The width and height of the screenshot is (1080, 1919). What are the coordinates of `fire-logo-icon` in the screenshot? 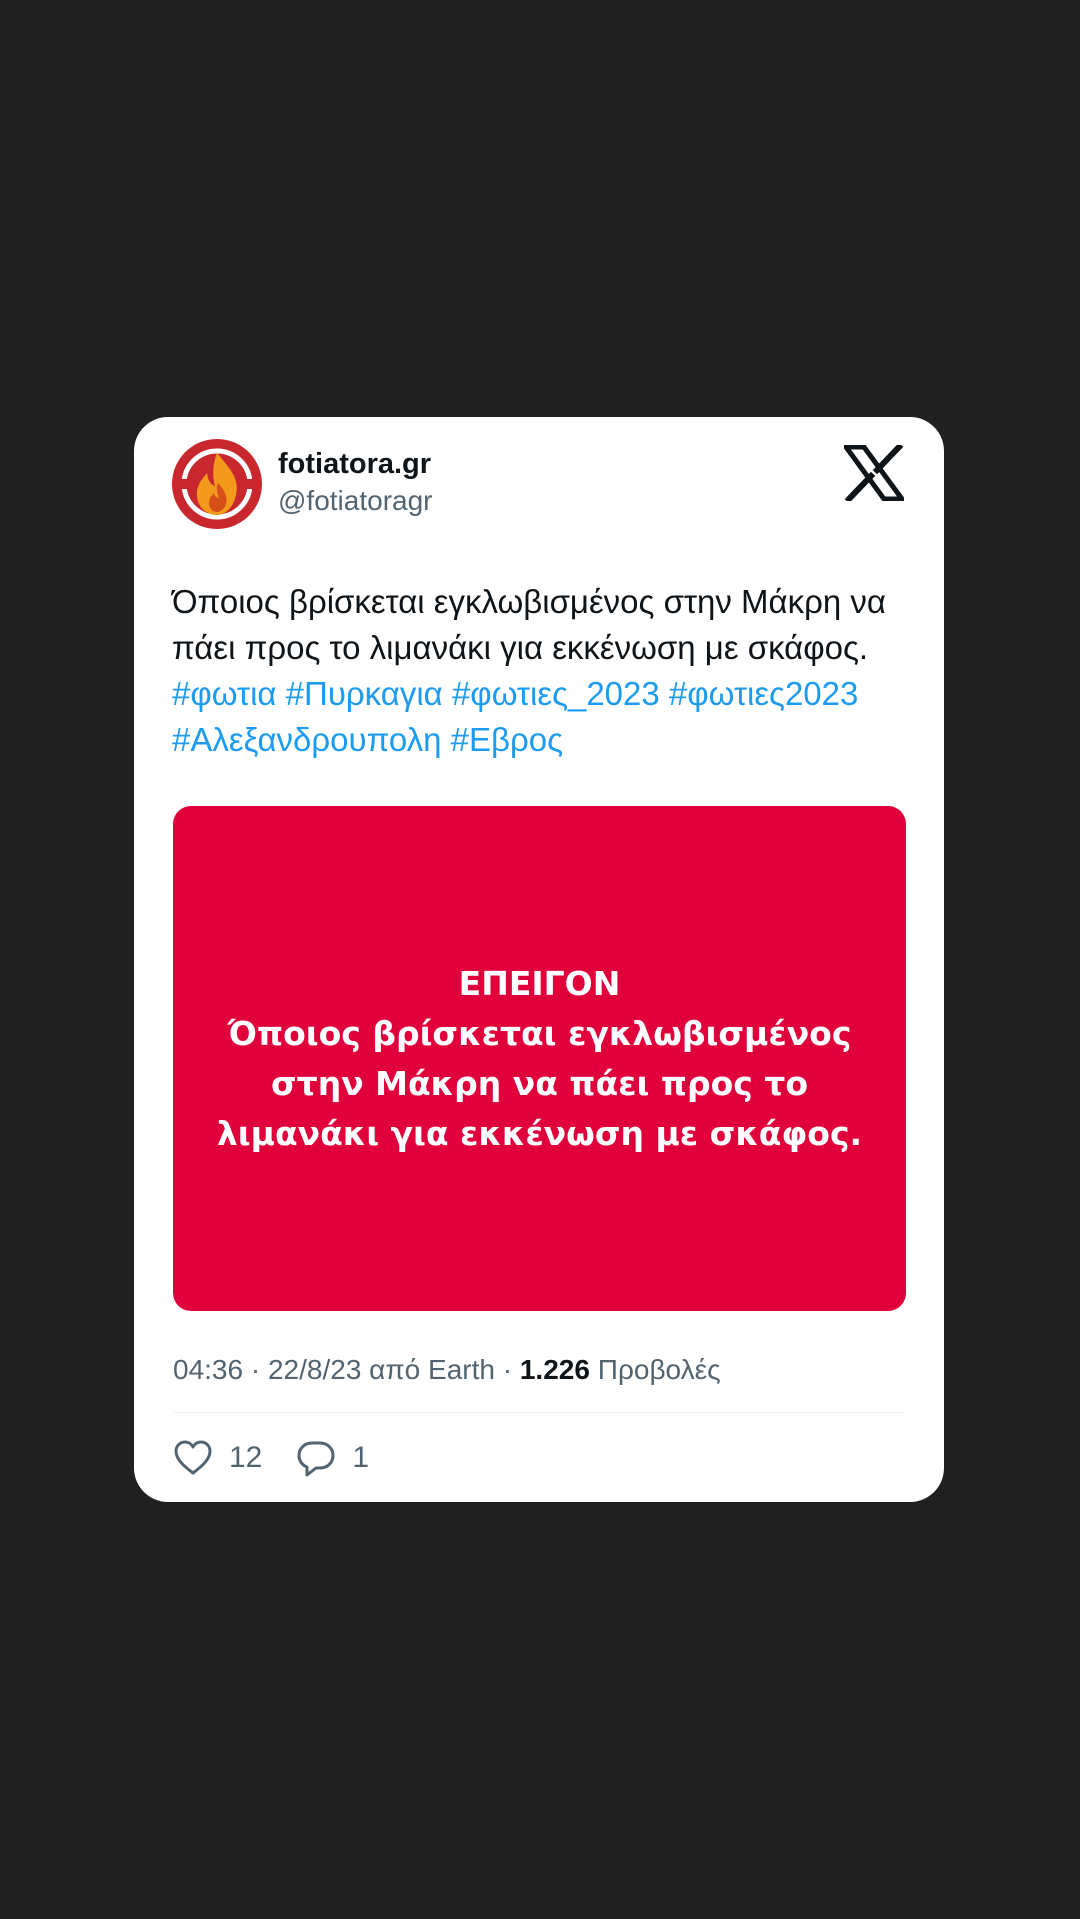 It's located at (217, 484).